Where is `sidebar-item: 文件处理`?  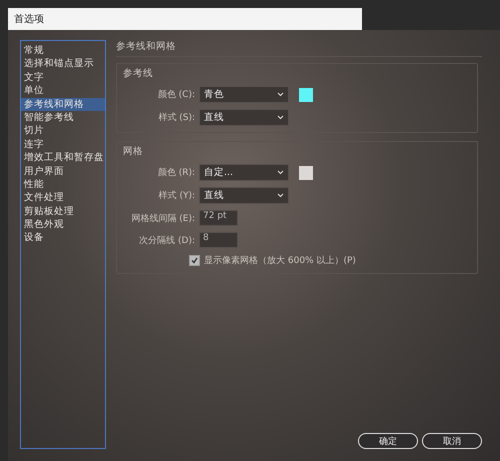 sidebar-item: 文件处理 is located at coordinates (63, 198).